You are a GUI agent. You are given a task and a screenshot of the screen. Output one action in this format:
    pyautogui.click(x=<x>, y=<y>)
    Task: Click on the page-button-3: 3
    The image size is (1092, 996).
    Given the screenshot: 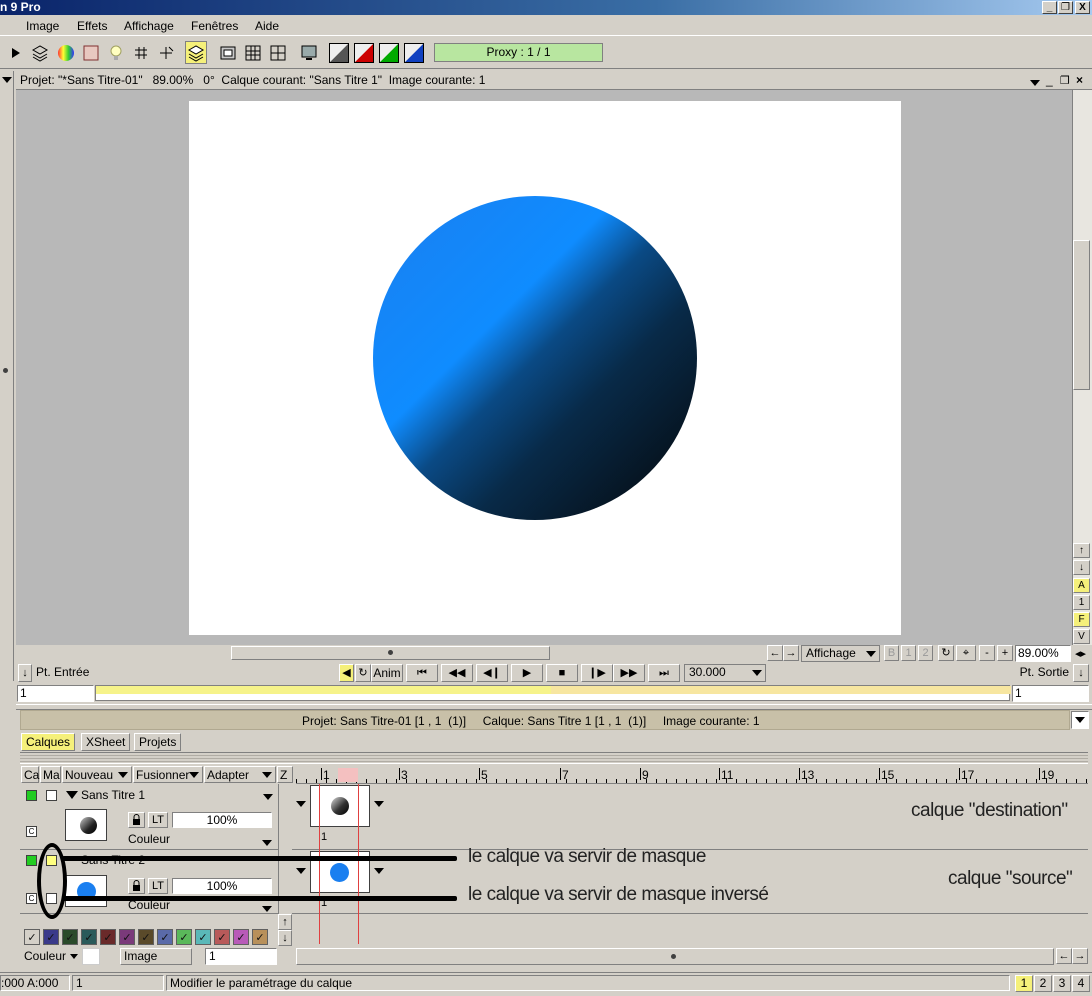 What is the action you would take?
    pyautogui.click(x=1062, y=983)
    